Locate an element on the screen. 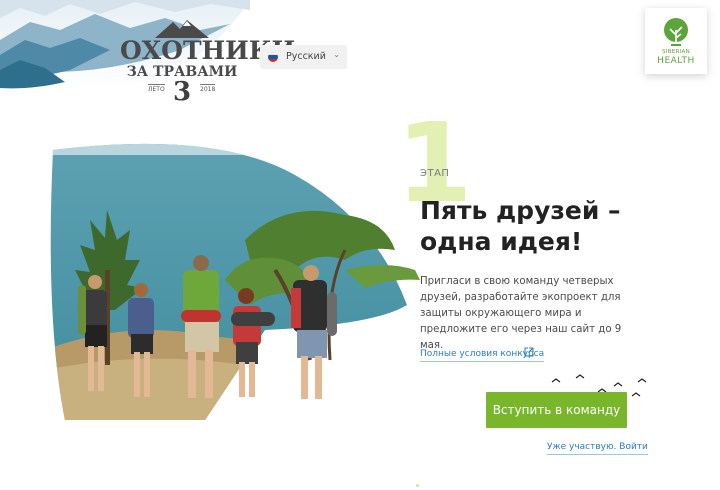  contest-logo: ОХОТНИКИ ЗА ТРАВАМИ ЛЕТО 3 2018 is located at coordinates (208, 64).